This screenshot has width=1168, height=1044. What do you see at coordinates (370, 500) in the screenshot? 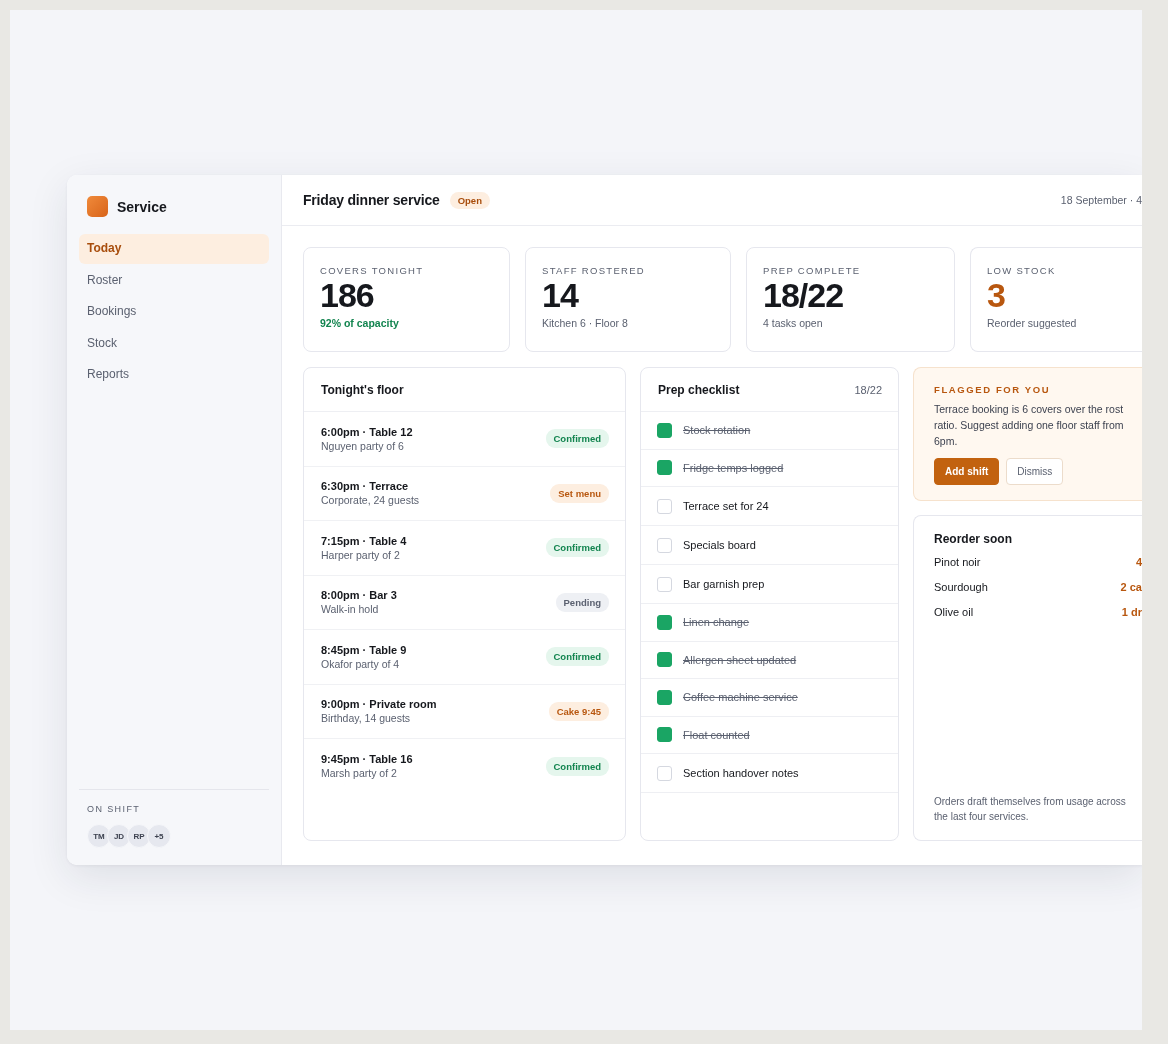
I see `booking-detail: Corporate, 24 guests` at bounding box center [370, 500].